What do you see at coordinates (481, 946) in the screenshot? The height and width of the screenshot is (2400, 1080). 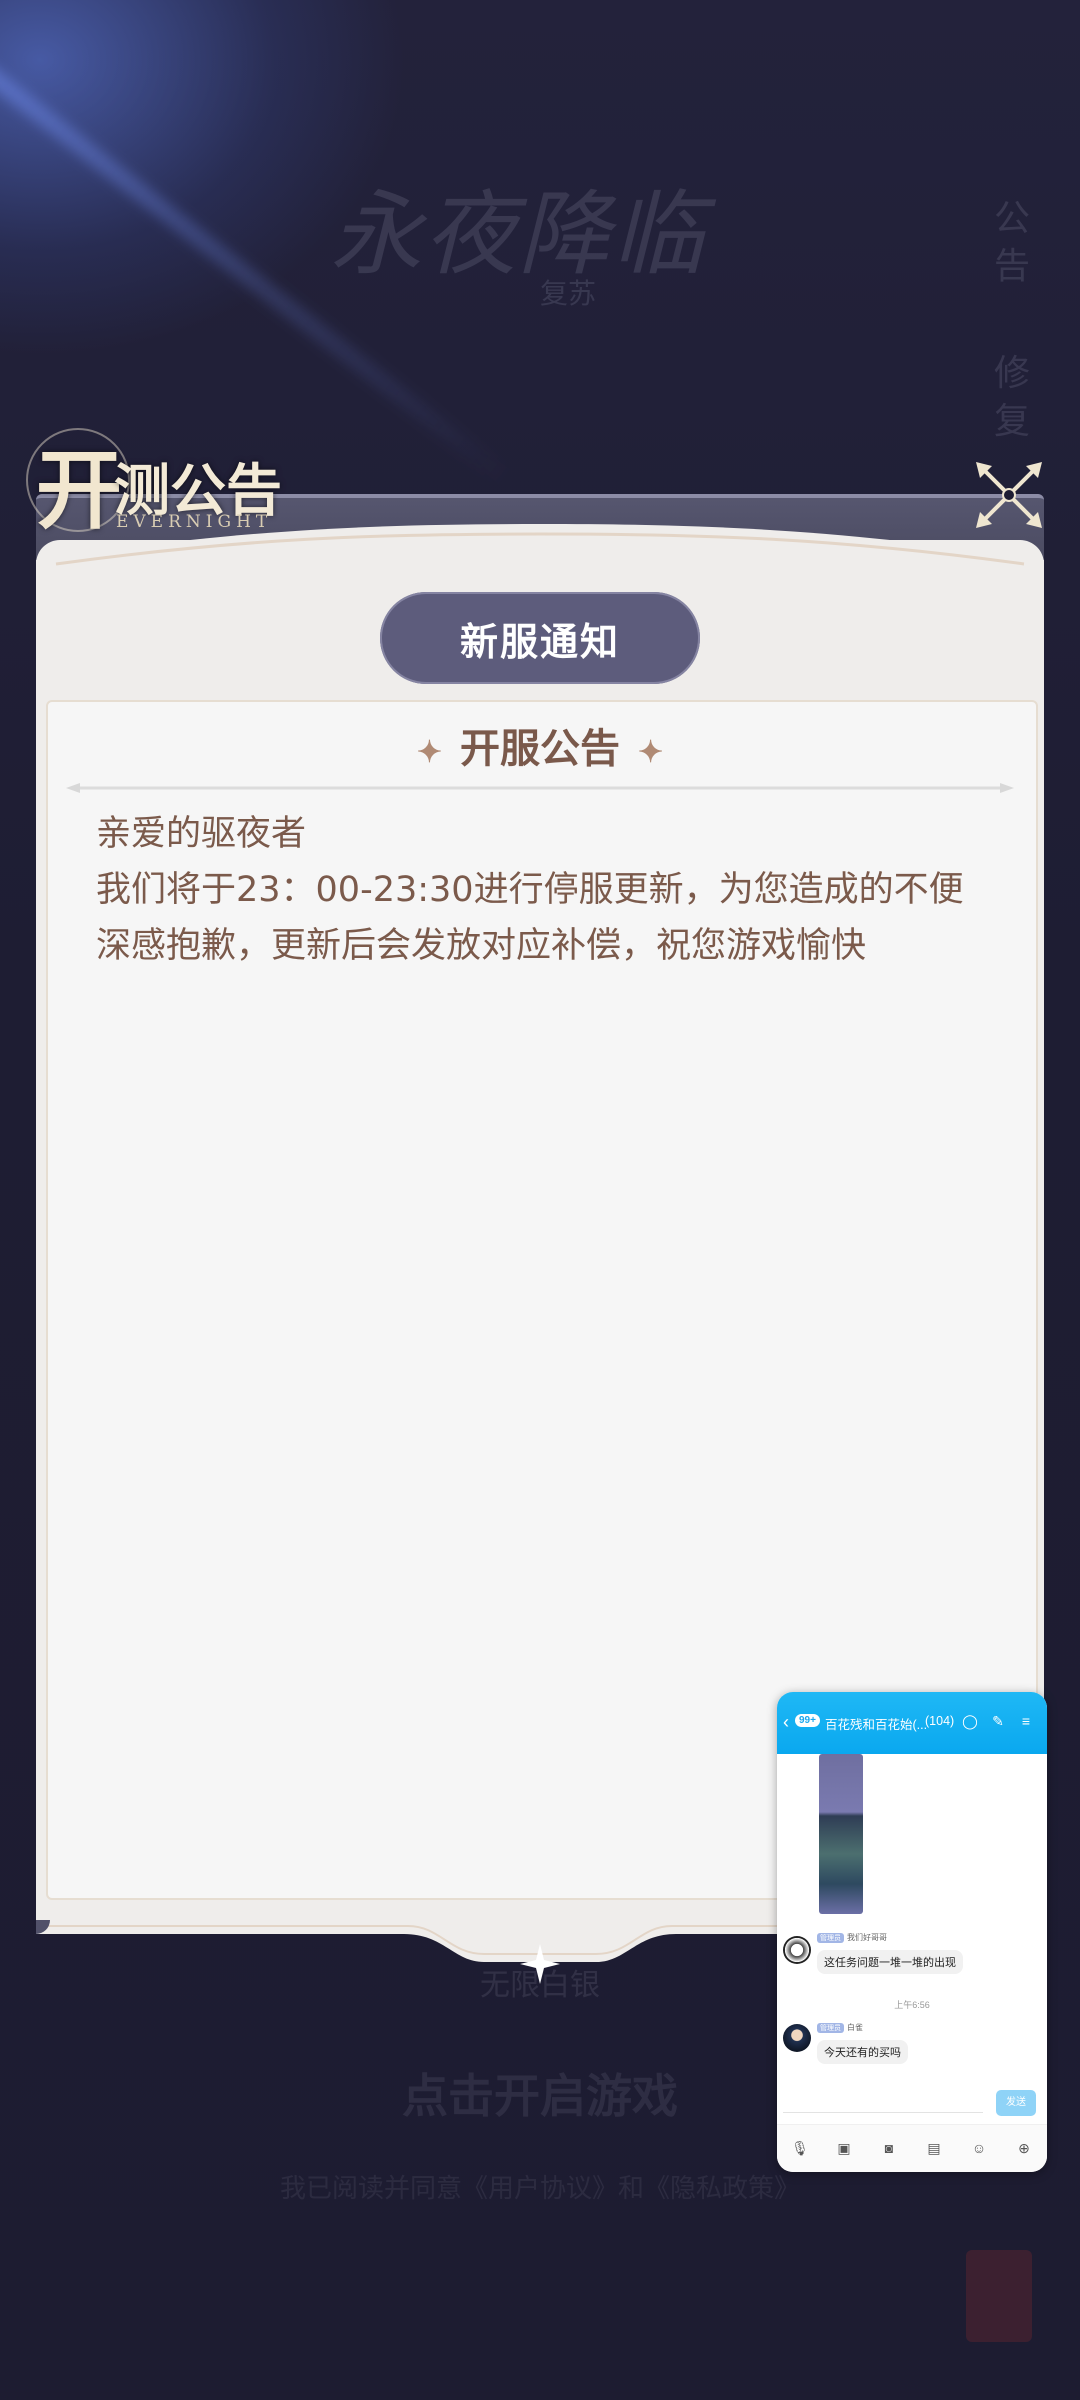 I see `notice-line: 深感抱歉，更新后会发放对应补偿，祝您游戏愉快` at bounding box center [481, 946].